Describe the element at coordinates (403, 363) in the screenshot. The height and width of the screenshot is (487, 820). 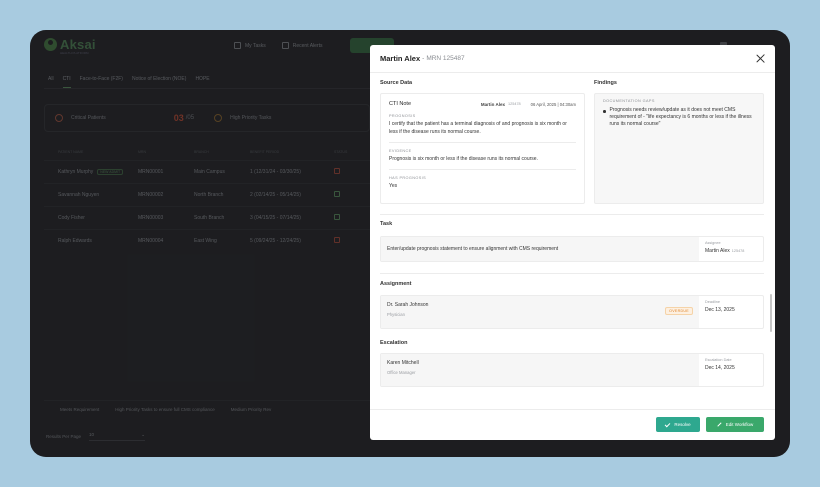
I see `escalation-person-name: Karen Mitchell` at that location.